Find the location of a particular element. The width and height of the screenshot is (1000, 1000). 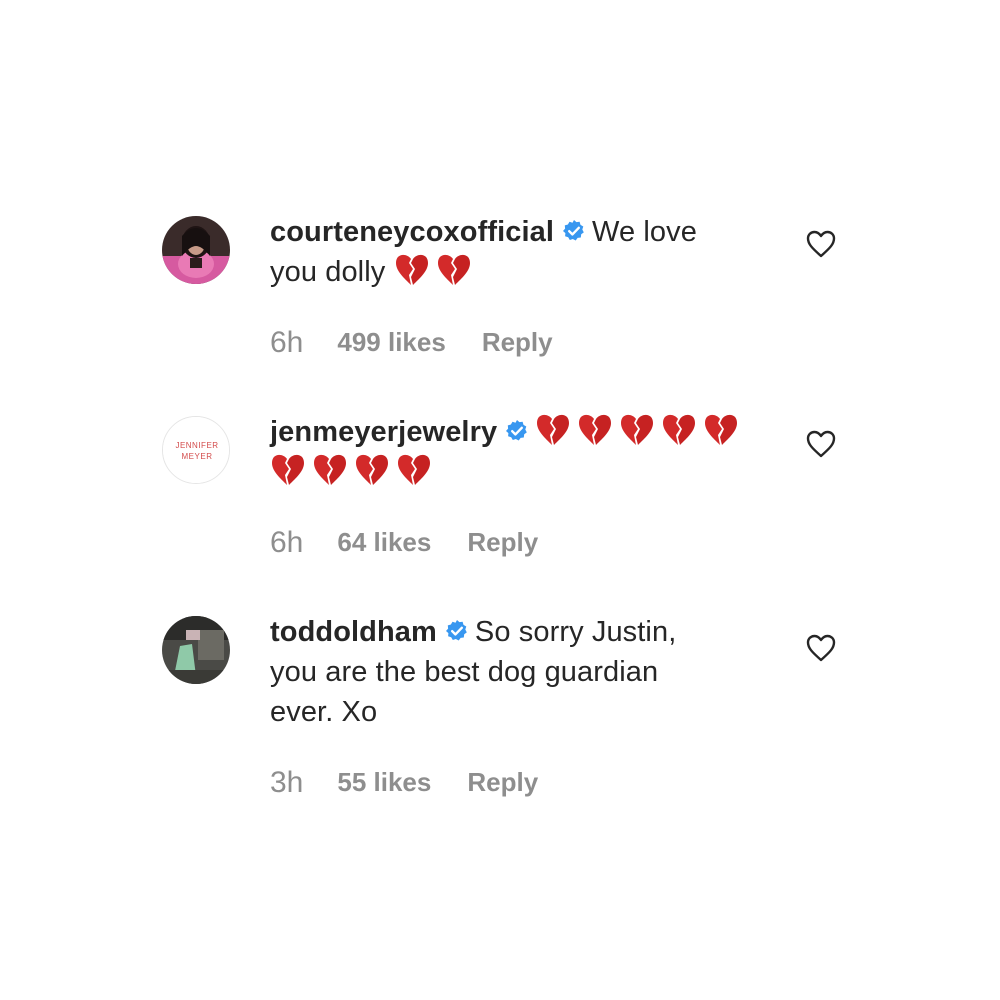

comment-text-line2: you are the best dog guardian is located at coordinates (464, 672).